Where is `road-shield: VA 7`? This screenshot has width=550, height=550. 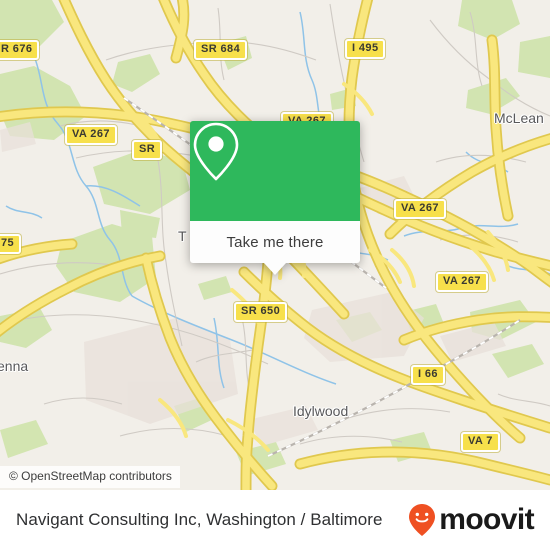 road-shield: VA 7 is located at coordinates (480, 442).